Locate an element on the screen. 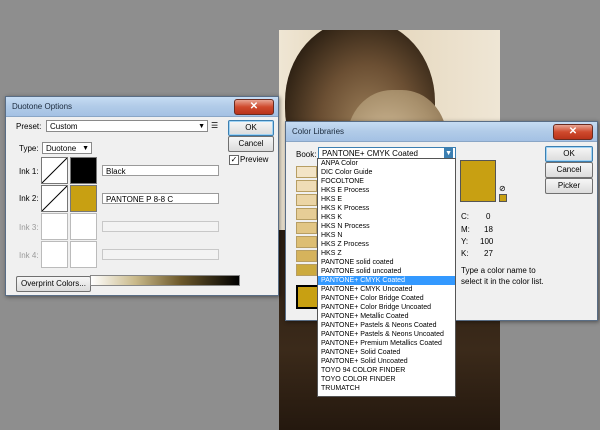  ink4-label: Ink 4: is located at coordinates (29, 255).